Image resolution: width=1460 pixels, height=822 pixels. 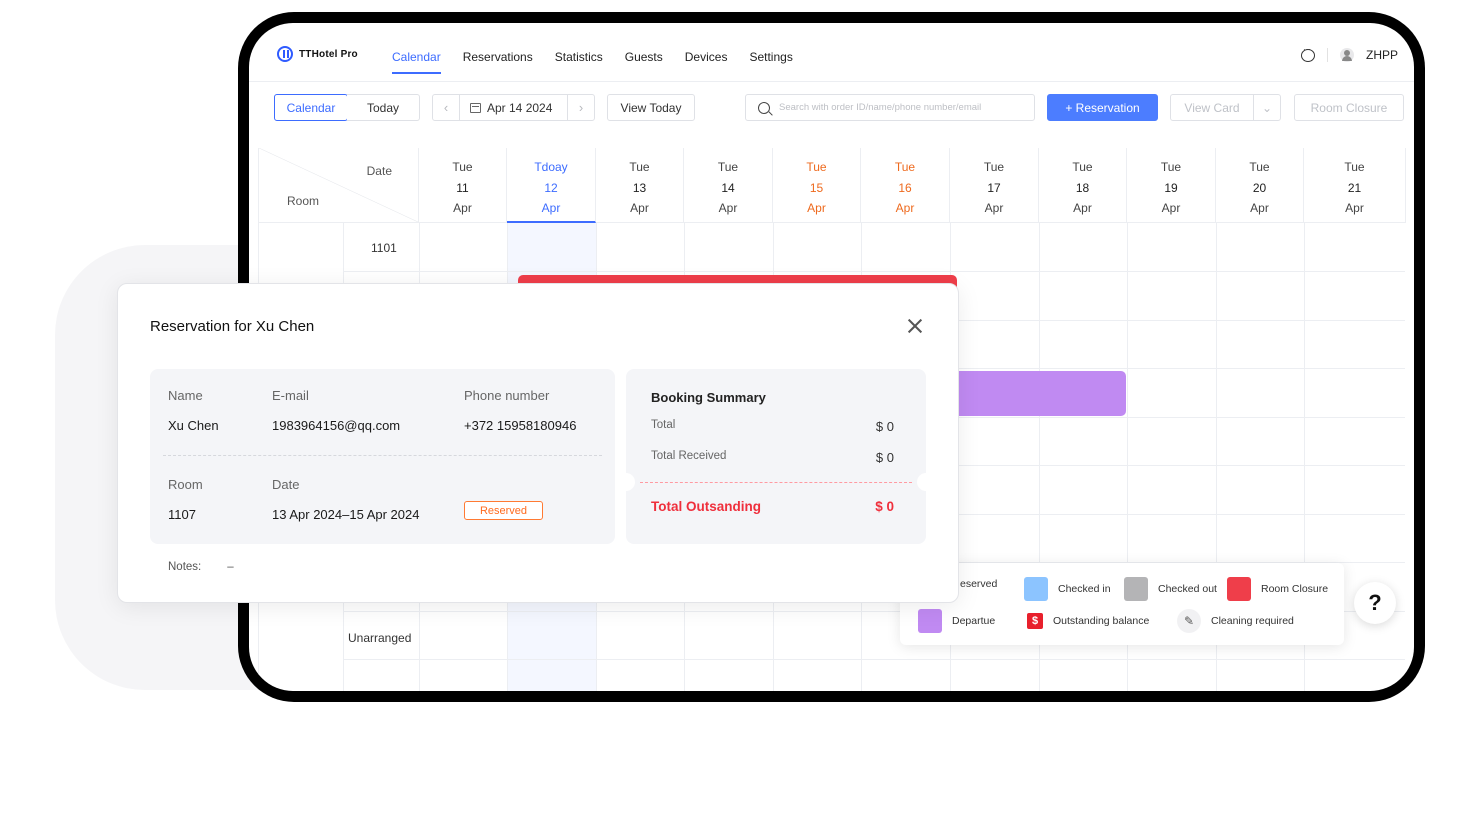 I want to click on day-header: Tdoay 12 Apr, so click(x=551, y=185).